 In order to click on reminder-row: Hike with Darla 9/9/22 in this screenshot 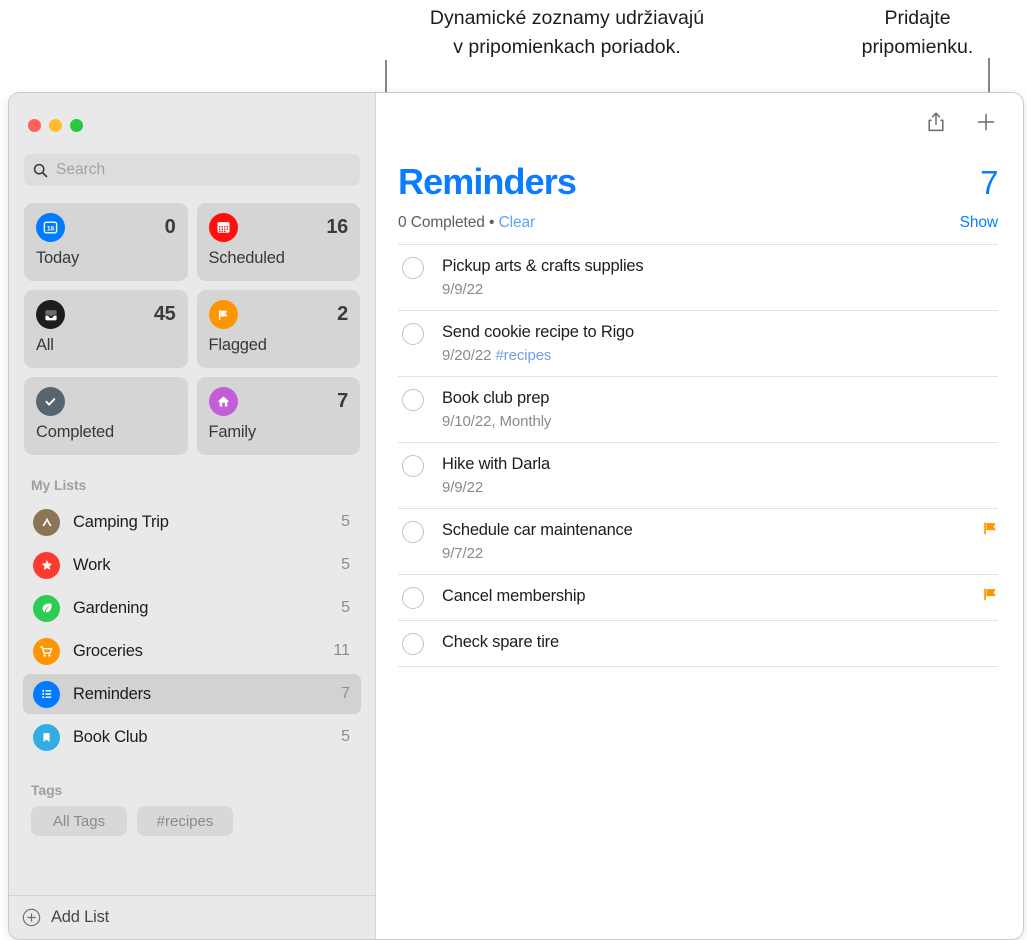, I will do `click(698, 476)`.